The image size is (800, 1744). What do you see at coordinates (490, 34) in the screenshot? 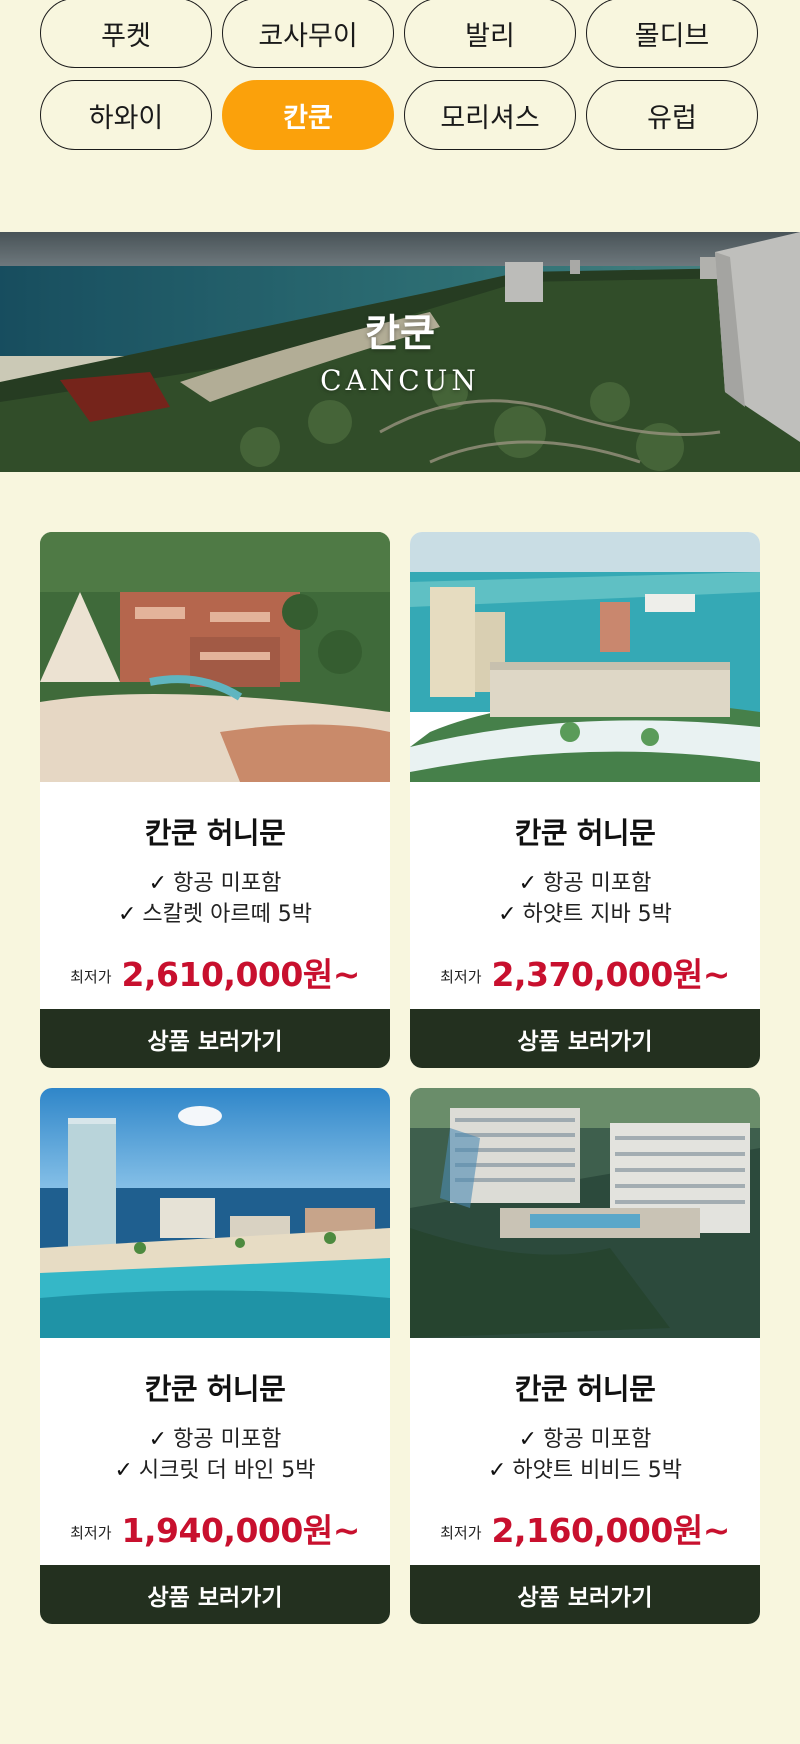
I see `destination-pill-bali: 발리` at bounding box center [490, 34].